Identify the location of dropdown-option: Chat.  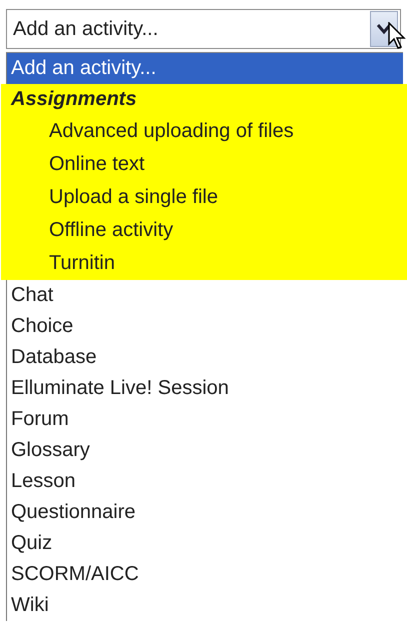
(205, 295).